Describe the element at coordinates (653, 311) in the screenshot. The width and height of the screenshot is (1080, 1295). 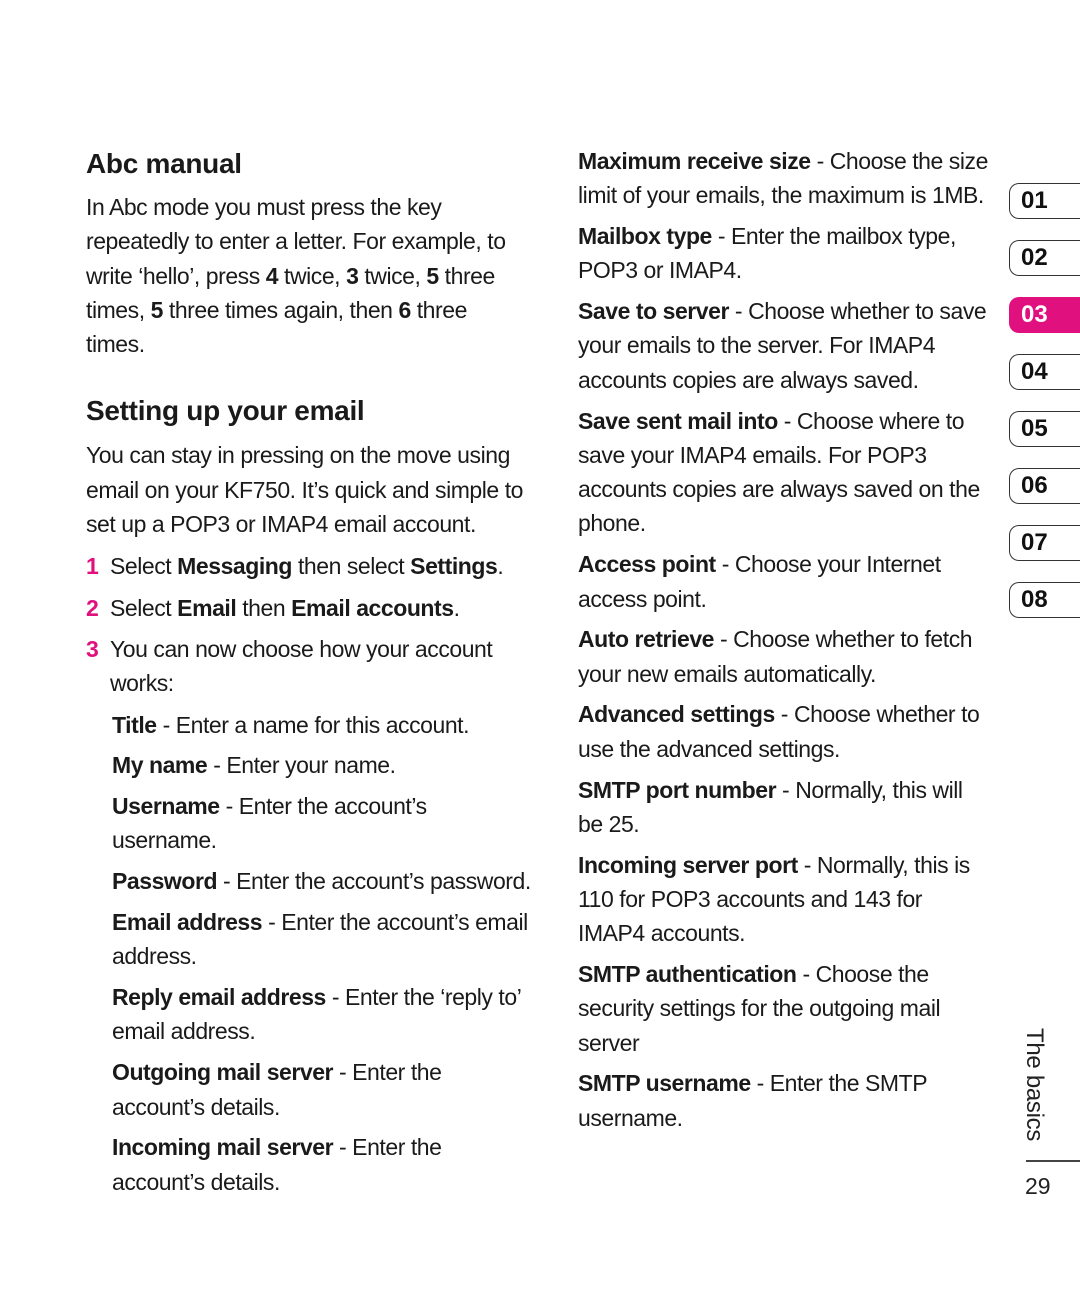
I see `setting-term: Save to server` at that location.